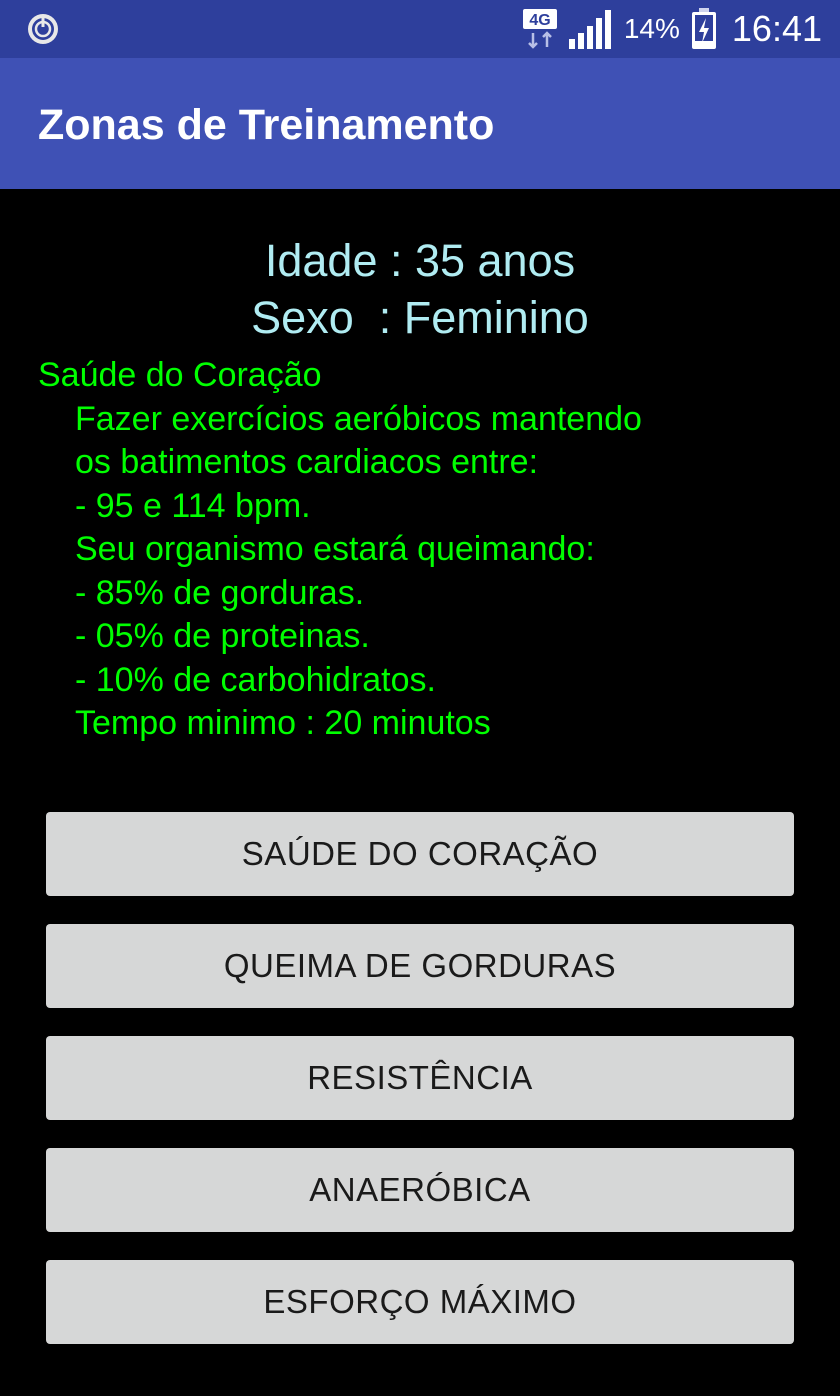 Image resolution: width=840 pixels, height=1396 pixels. What do you see at coordinates (420, 854) in the screenshot?
I see `heart-health-button: SAÚDE DO CORAÇÃO` at bounding box center [420, 854].